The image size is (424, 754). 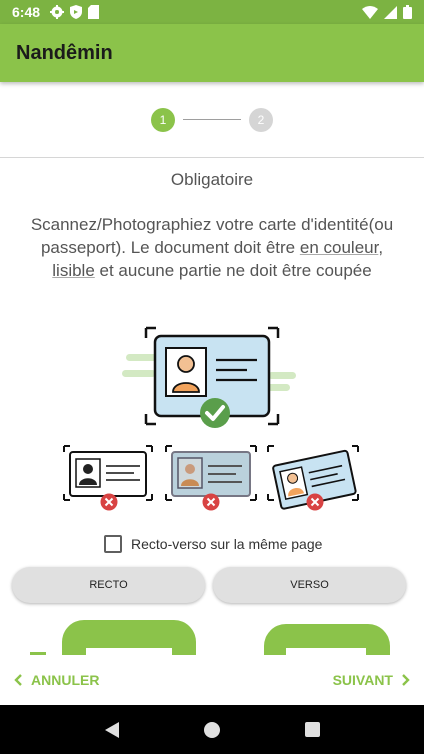 What do you see at coordinates (76, 12) in the screenshot?
I see `shield-icon` at bounding box center [76, 12].